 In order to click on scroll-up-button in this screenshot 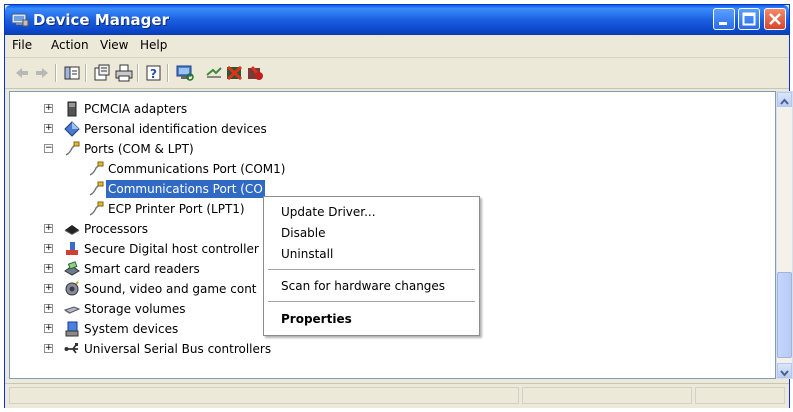, I will do `click(784, 99)`.